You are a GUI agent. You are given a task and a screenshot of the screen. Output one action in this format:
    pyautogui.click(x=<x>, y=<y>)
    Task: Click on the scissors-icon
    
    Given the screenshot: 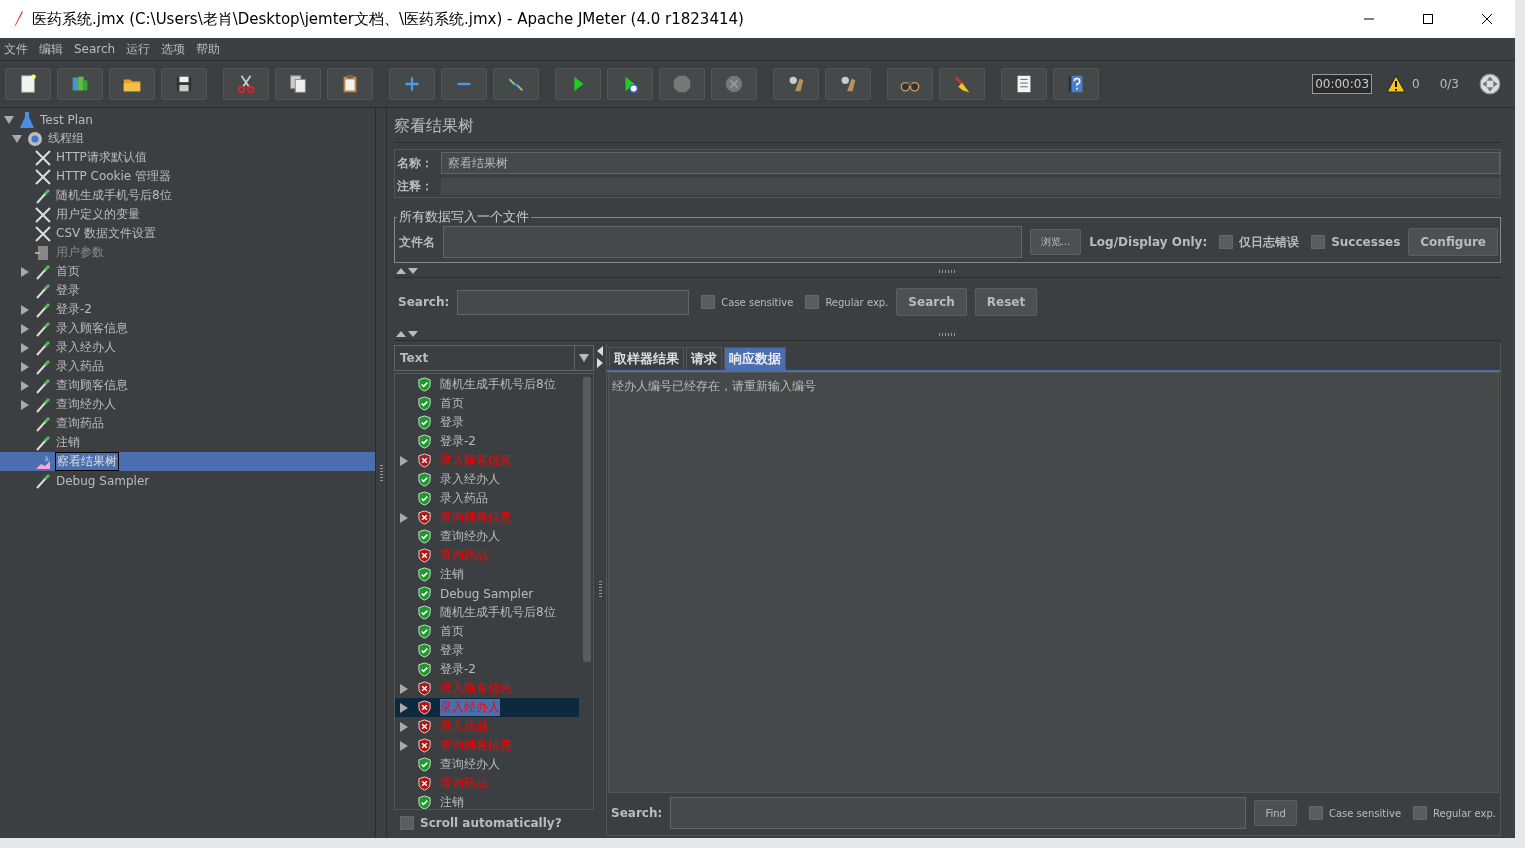 What is the action you would take?
    pyautogui.click(x=246, y=84)
    